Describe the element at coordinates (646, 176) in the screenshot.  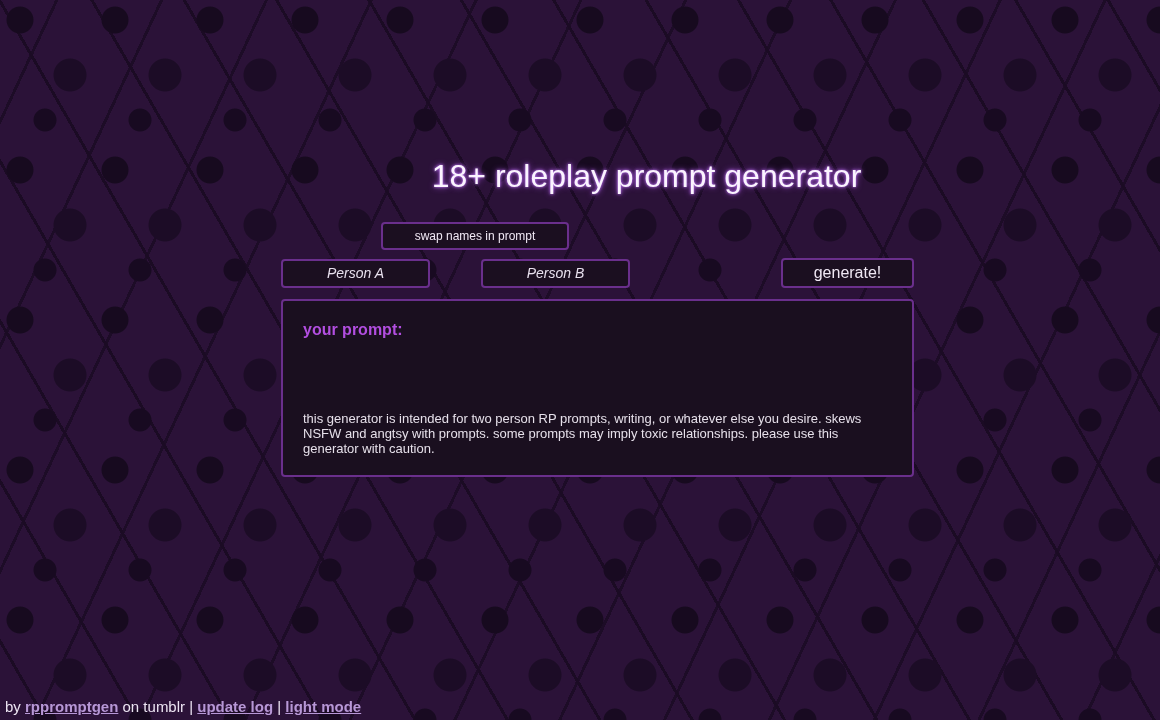
I see `page-title: 18+ roleplay prompt generator` at that location.